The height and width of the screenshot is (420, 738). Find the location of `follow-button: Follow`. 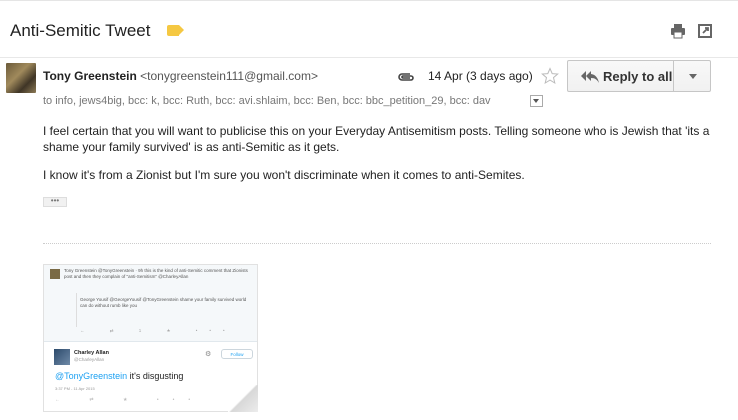

follow-button: Follow is located at coordinates (237, 354).